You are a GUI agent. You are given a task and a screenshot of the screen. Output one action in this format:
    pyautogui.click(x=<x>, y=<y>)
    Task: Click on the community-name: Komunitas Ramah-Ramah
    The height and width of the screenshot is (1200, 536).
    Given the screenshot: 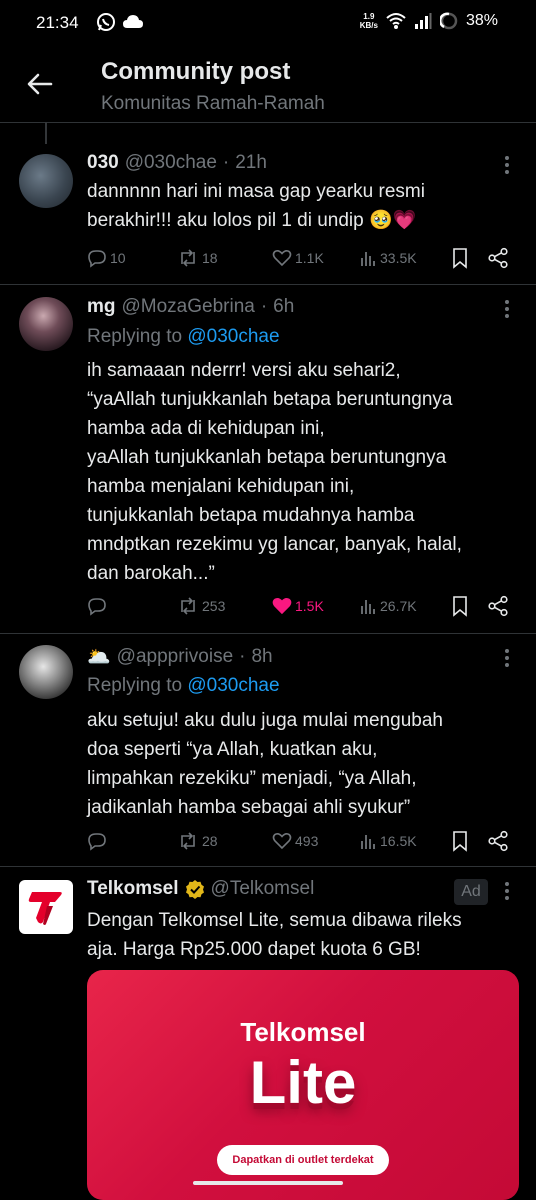 What is the action you would take?
    pyautogui.click(x=213, y=104)
    